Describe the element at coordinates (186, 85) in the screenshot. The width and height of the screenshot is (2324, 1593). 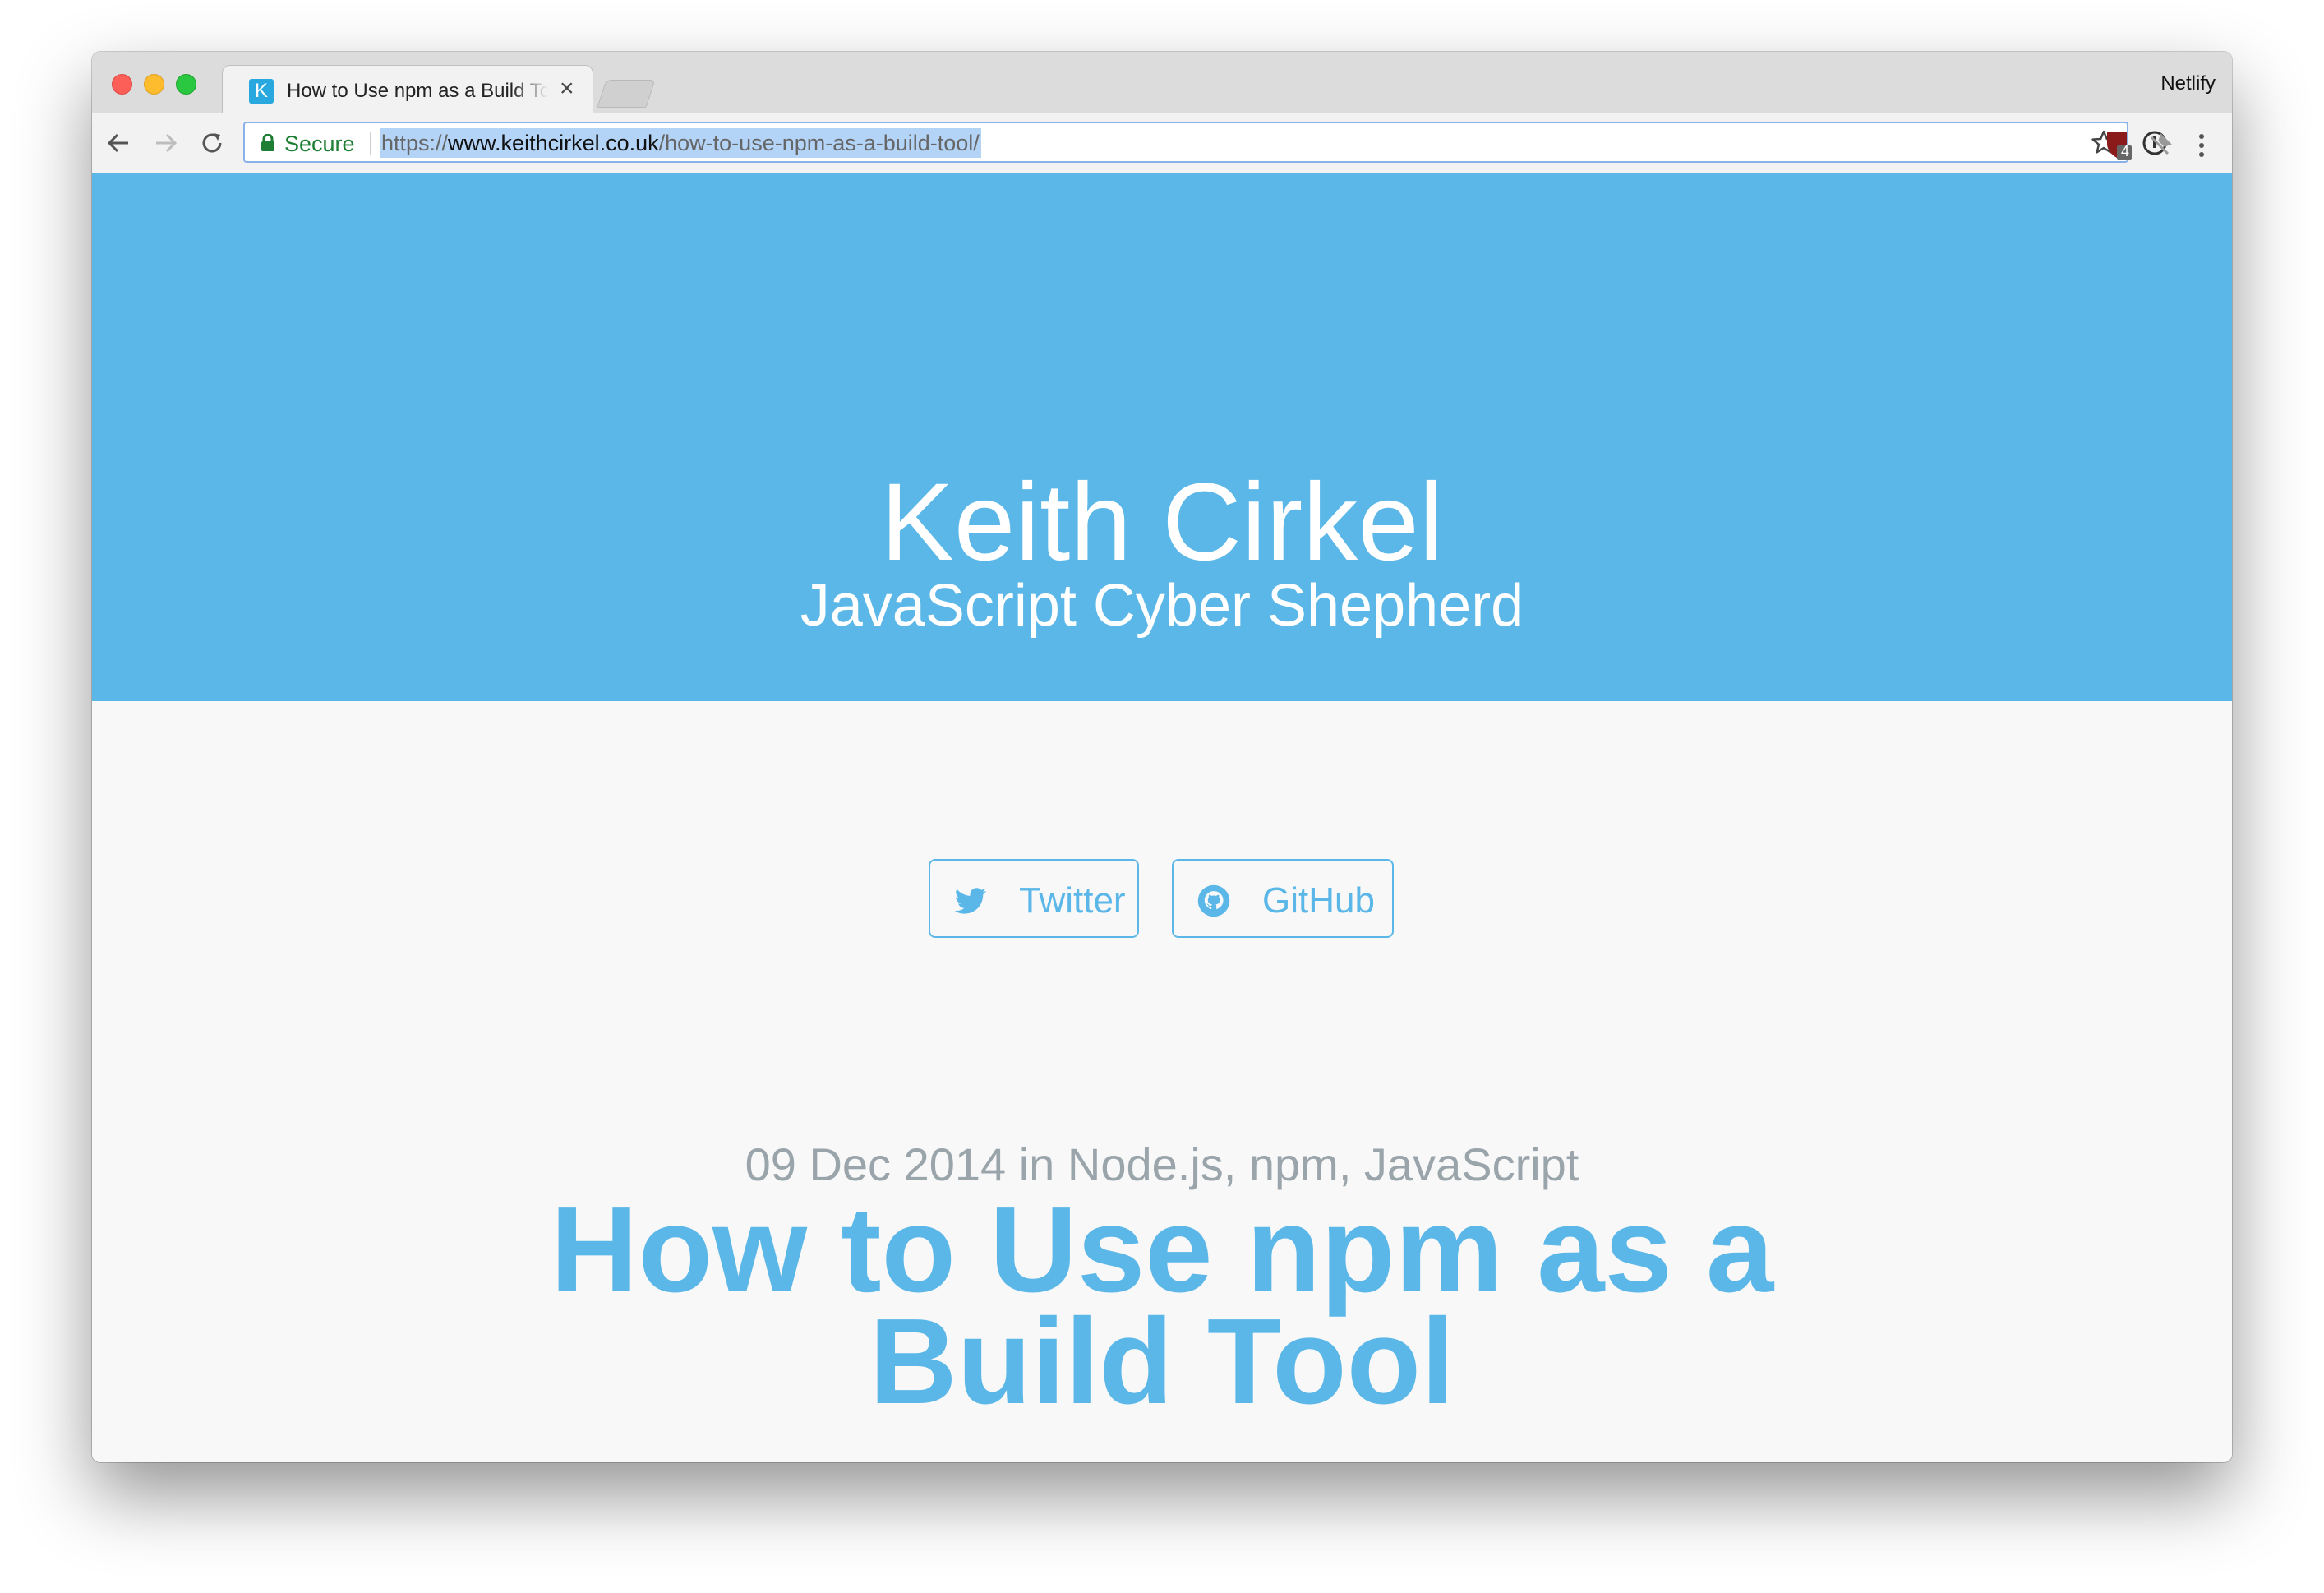
I see `zoom-window-button` at that location.